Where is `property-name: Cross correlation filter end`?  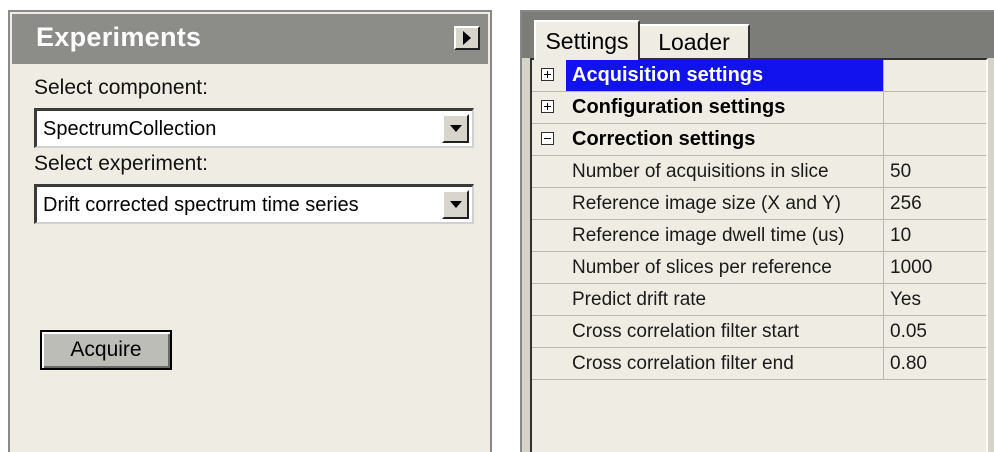 property-name: Cross correlation filter end is located at coordinates (725, 363).